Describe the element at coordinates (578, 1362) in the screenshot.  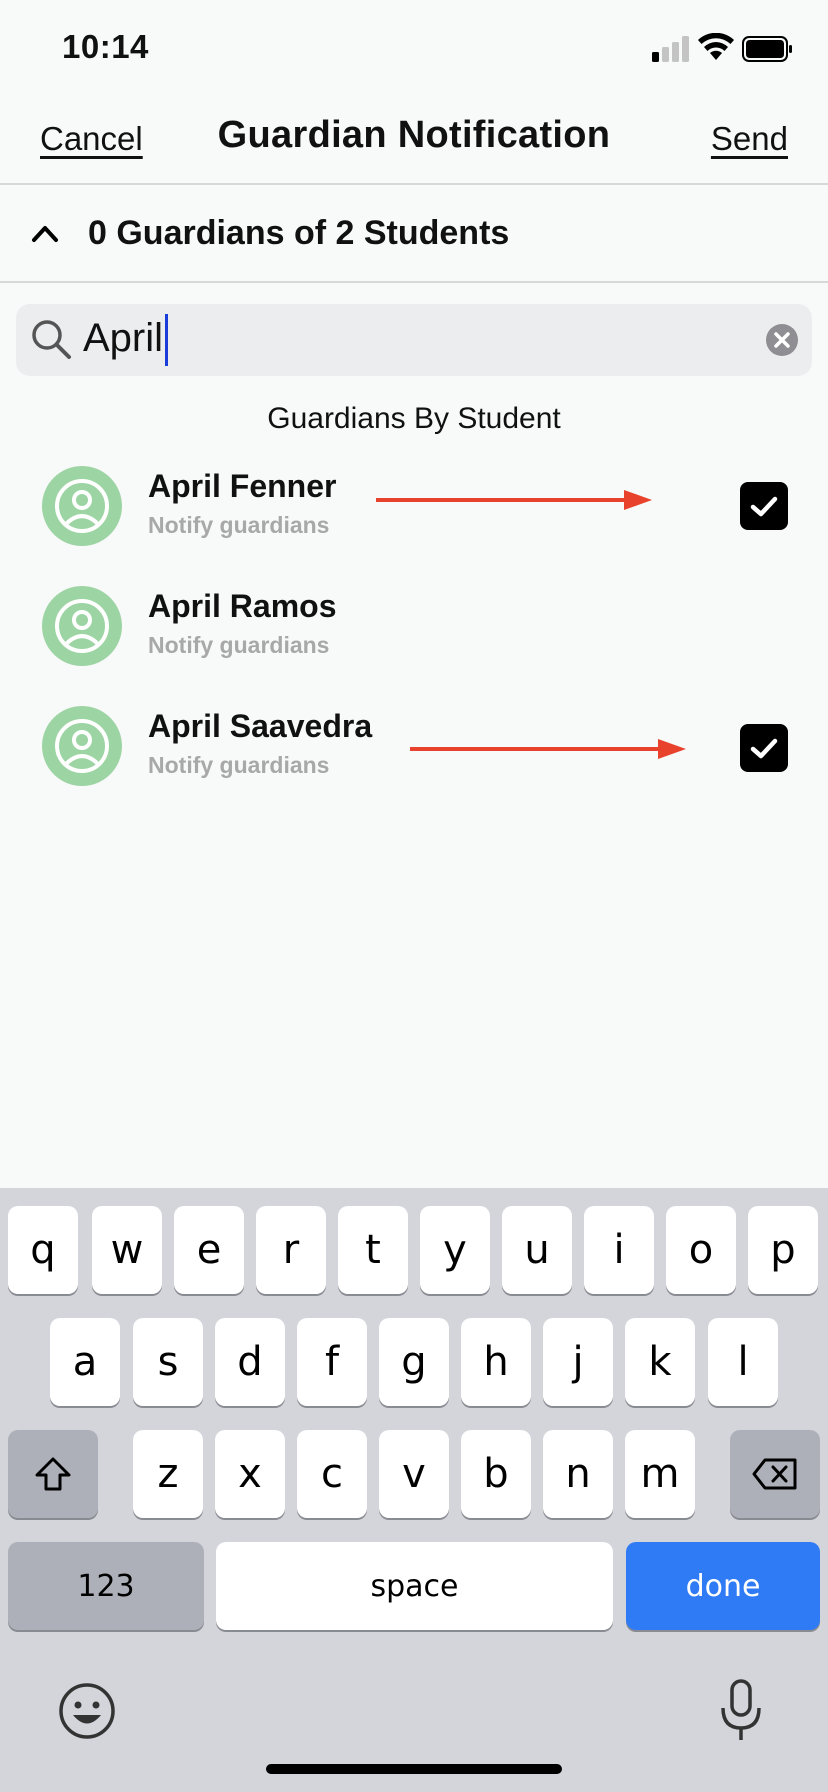
I see `key-j: j` at that location.